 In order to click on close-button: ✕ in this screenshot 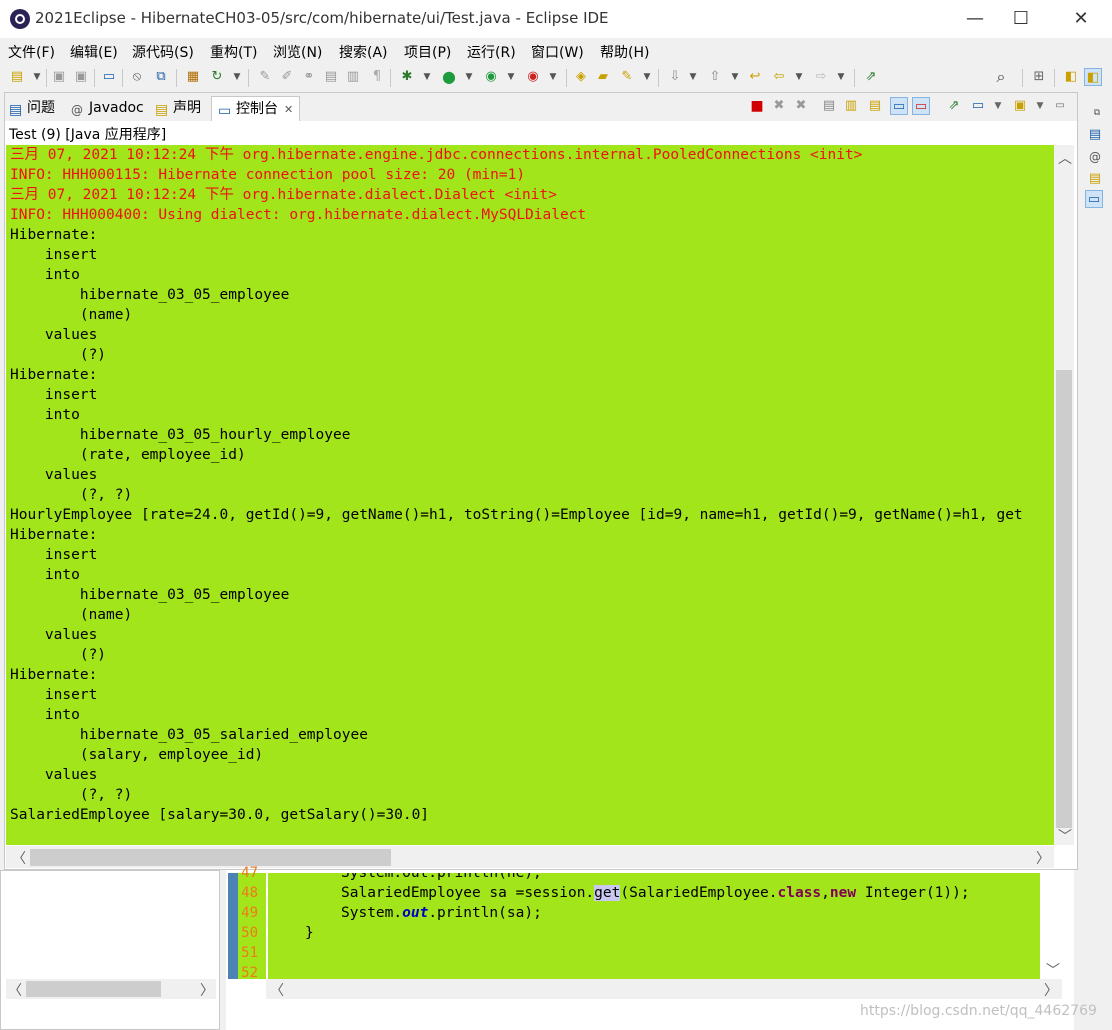, I will do `click(1081, 19)`.